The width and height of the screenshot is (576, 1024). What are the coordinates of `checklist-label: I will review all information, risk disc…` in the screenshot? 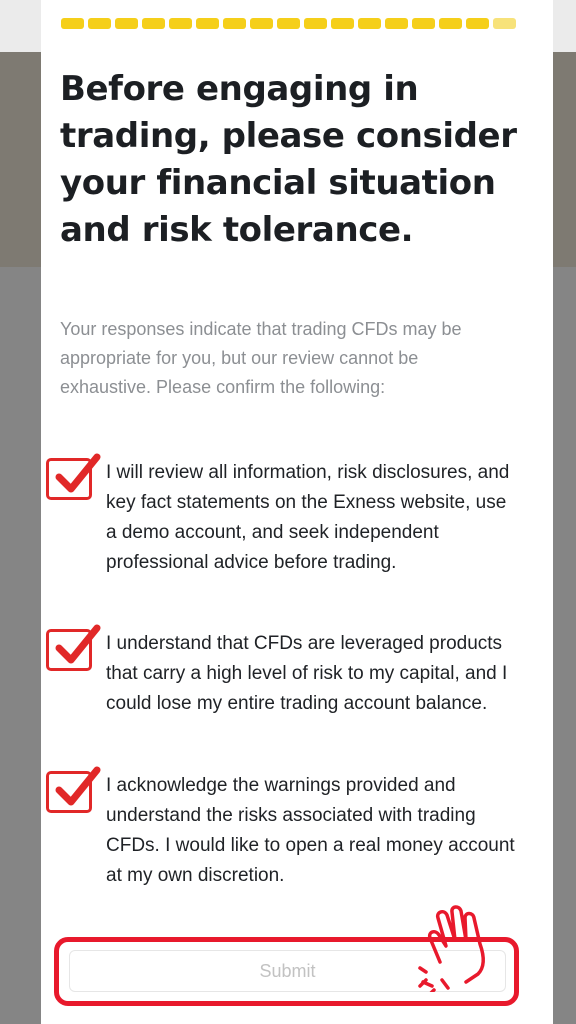 It's located at (308, 517).